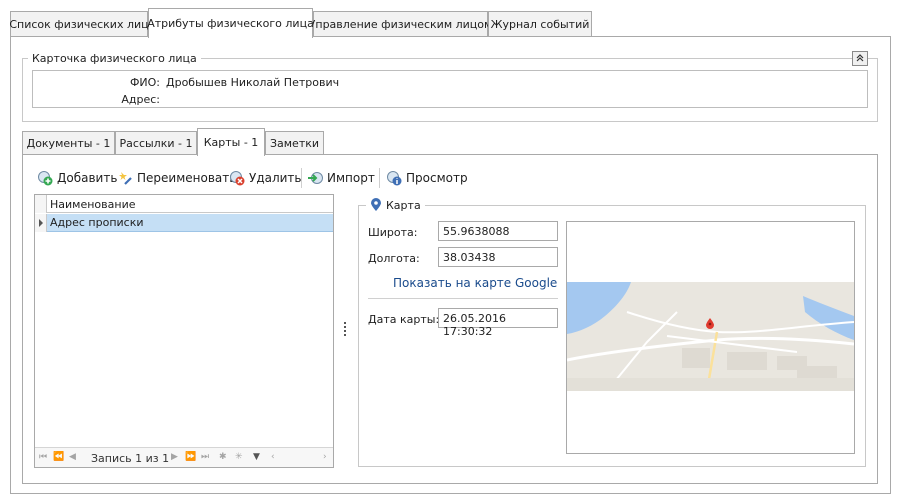 This screenshot has height=502, width=900. What do you see at coordinates (376, 204) in the screenshot?
I see `location-pin-icon` at bounding box center [376, 204].